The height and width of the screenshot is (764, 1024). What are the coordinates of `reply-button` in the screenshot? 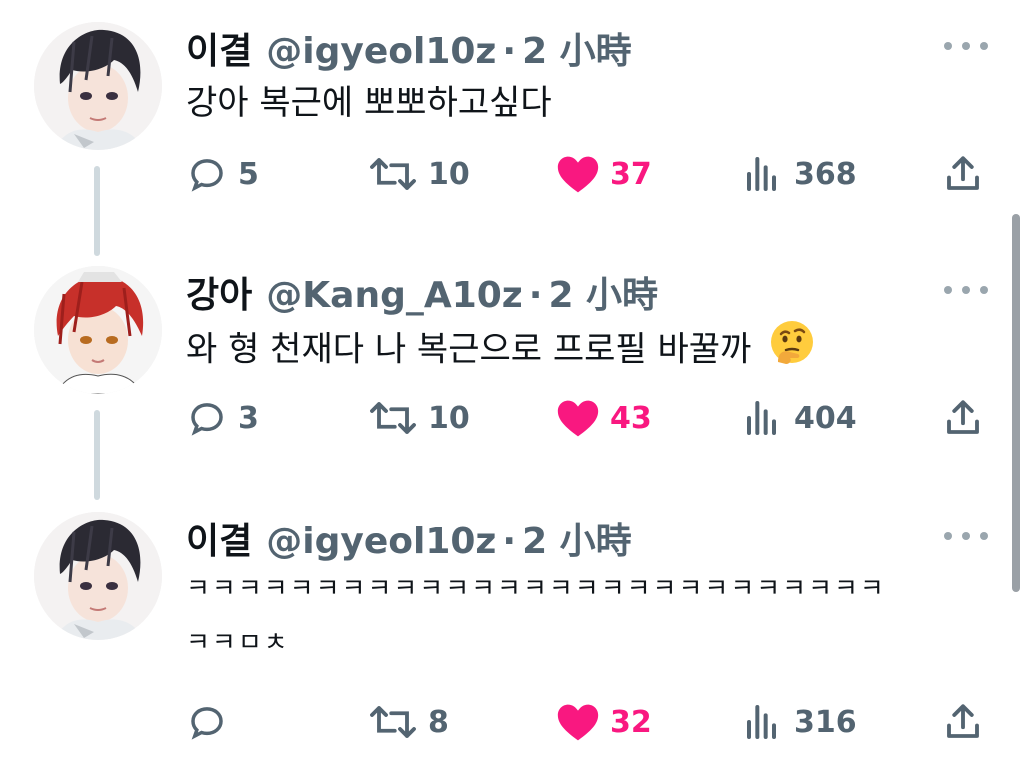 It's located at (212, 722).